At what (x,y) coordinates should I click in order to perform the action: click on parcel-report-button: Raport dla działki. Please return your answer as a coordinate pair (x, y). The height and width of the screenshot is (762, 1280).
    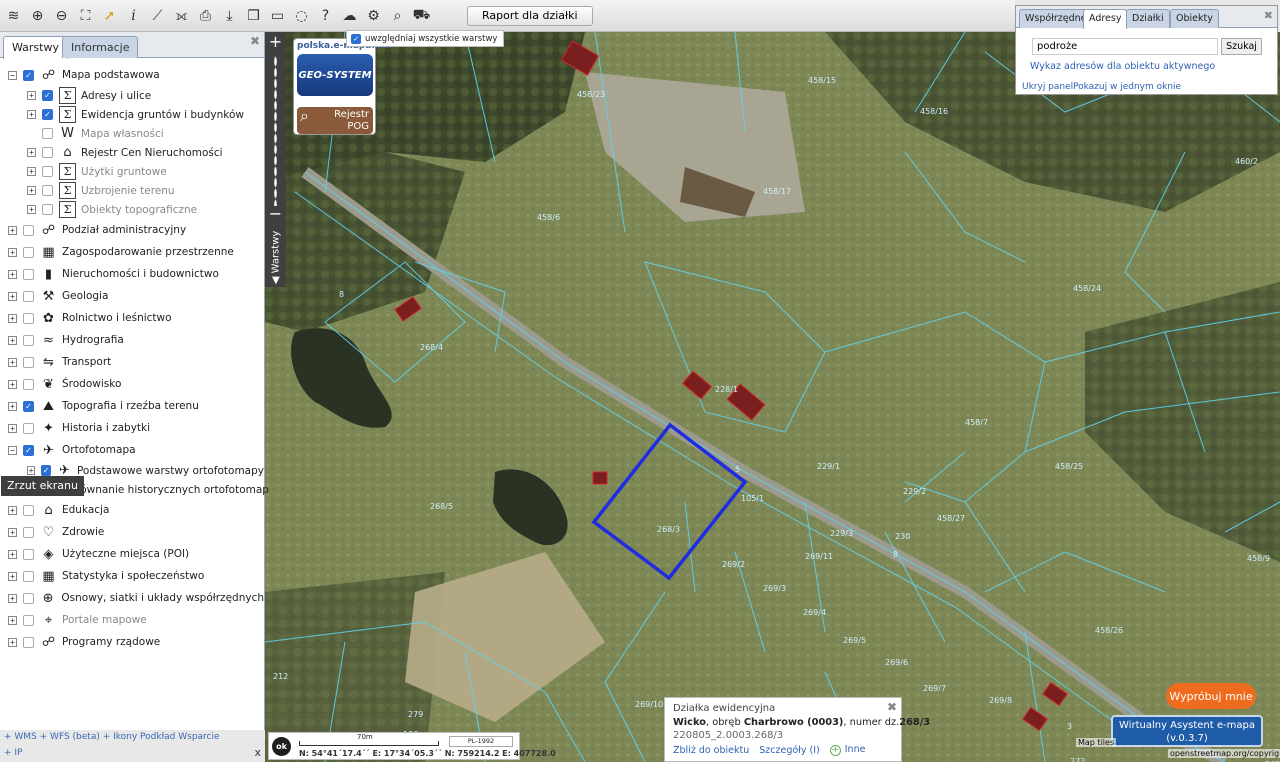
    Looking at the image, I should click on (530, 15).